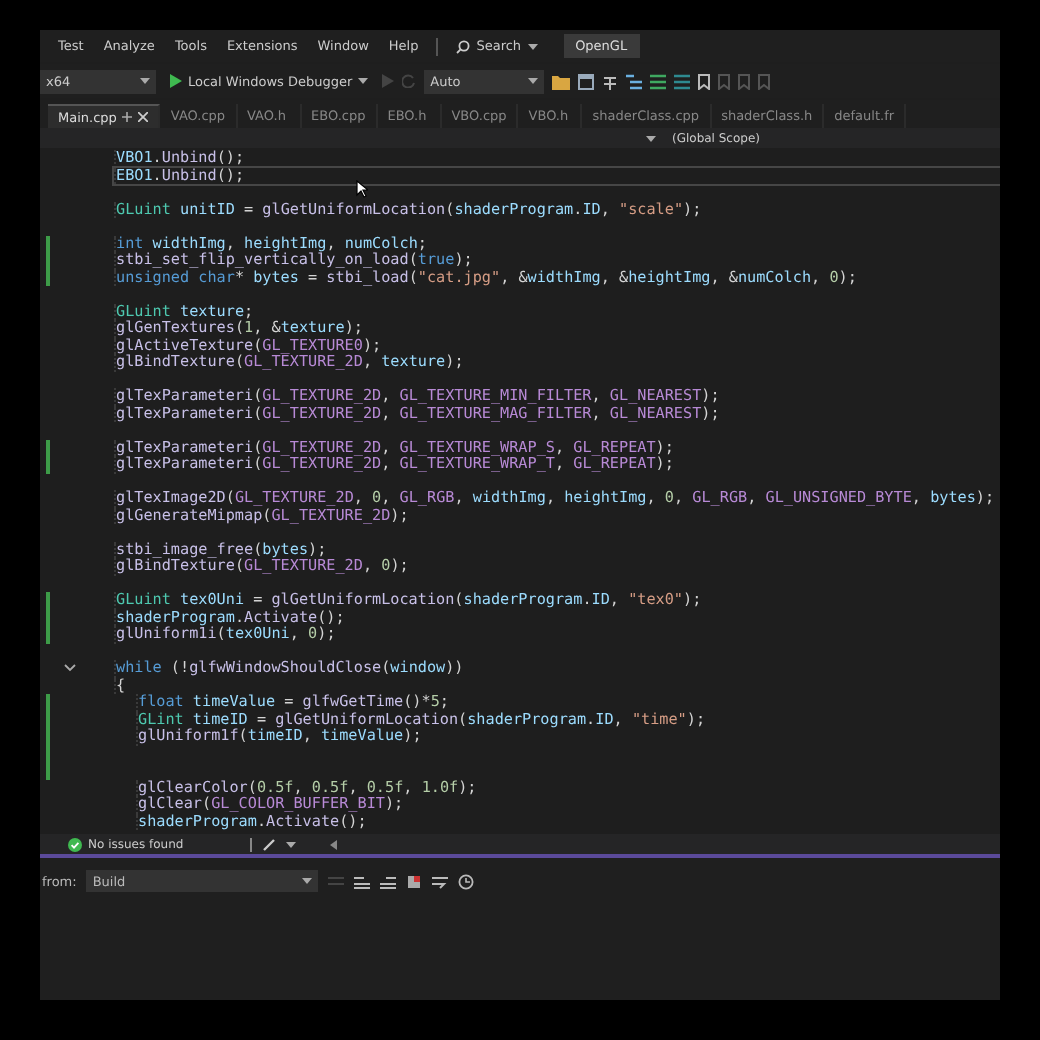 The width and height of the screenshot is (1040, 1040). I want to click on next-message-icon, so click(388, 881).